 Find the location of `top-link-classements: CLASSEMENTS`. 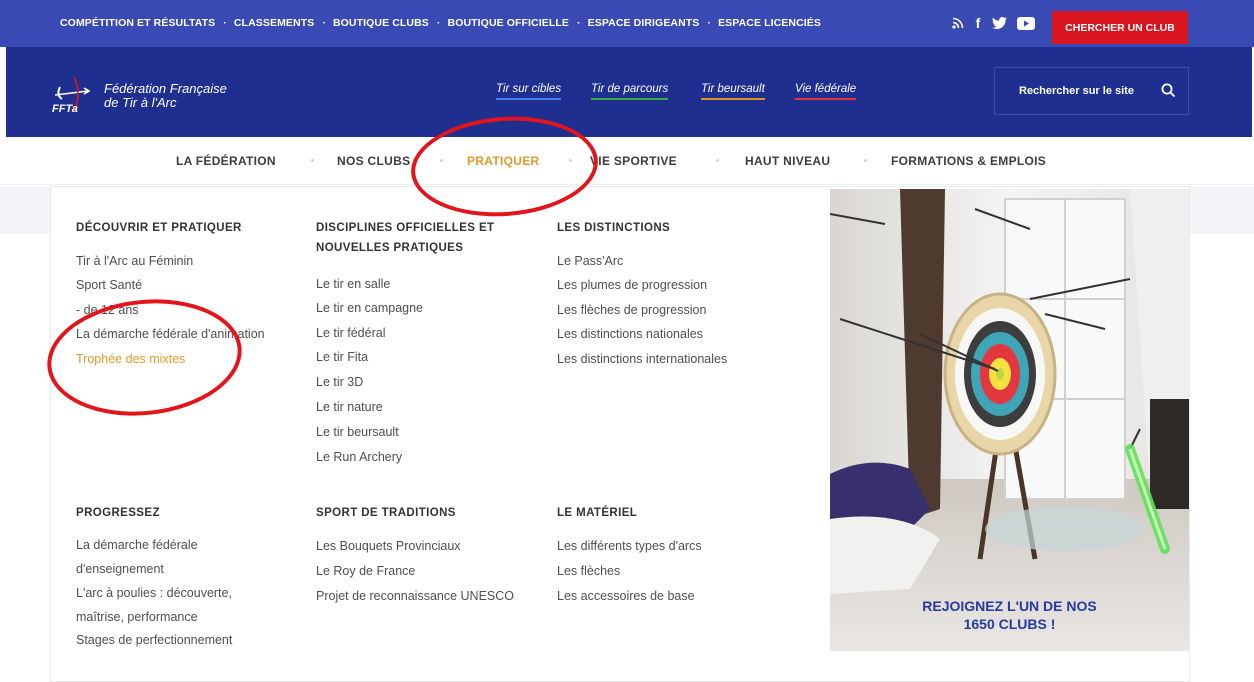

top-link-classements: CLASSEMENTS is located at coordinates (274, 23).